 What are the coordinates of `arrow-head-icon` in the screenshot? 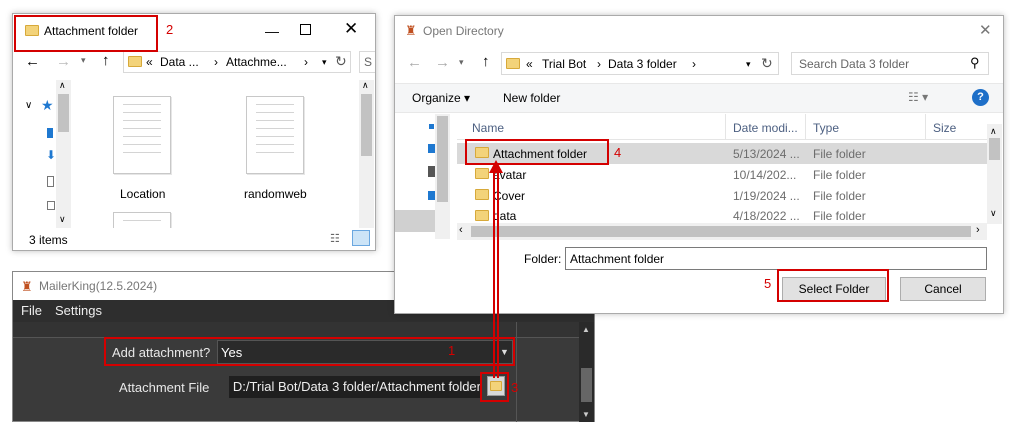 It's located at (496, 166).